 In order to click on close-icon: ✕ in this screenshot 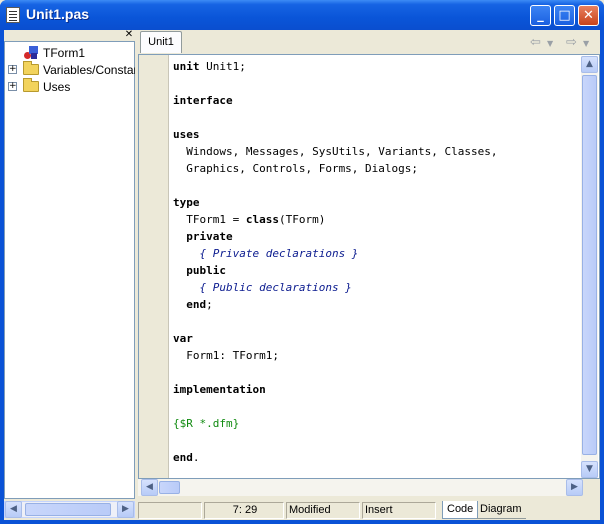, I will do `click(588, 15)`.